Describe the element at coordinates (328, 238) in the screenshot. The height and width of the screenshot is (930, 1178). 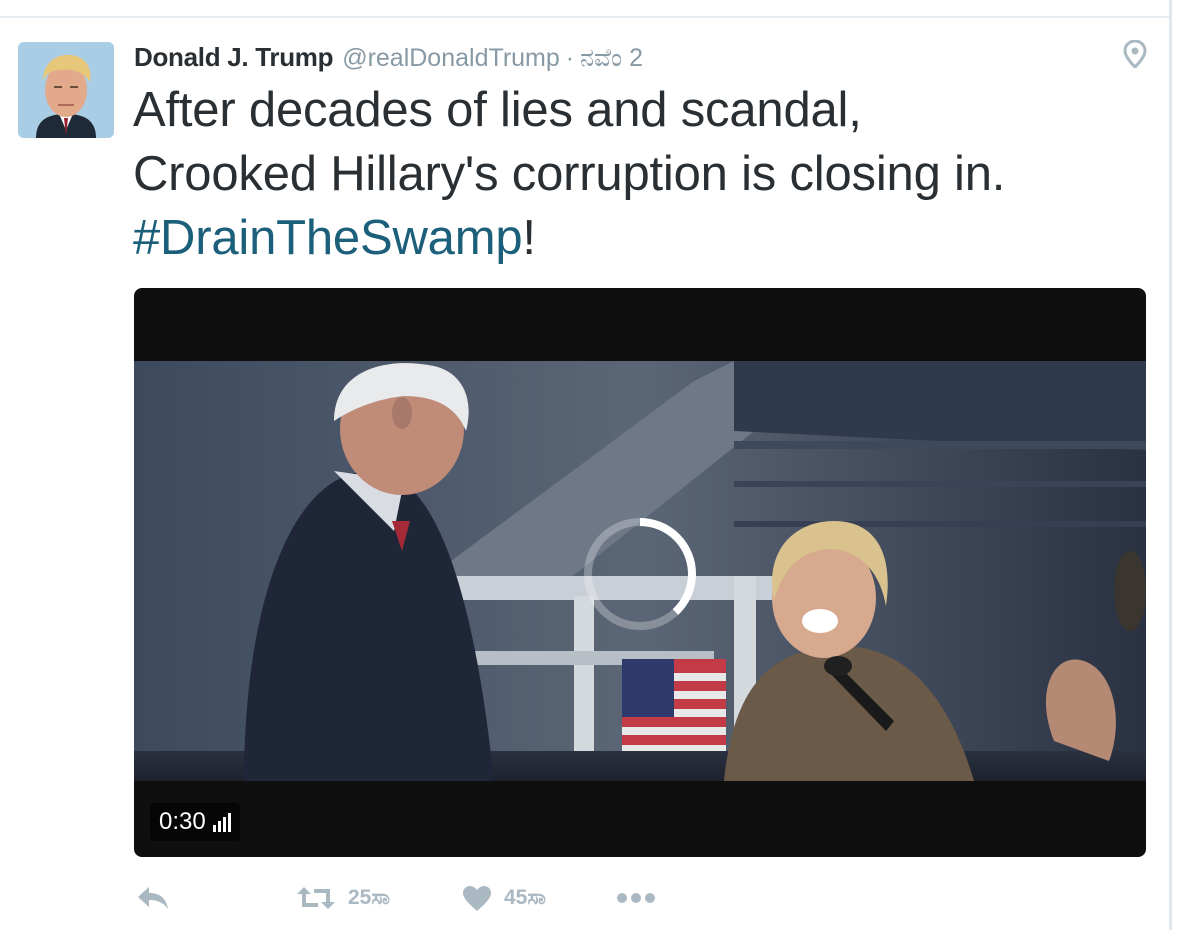
I see `hashtag-link: #DrainTheSwamp` at that location.